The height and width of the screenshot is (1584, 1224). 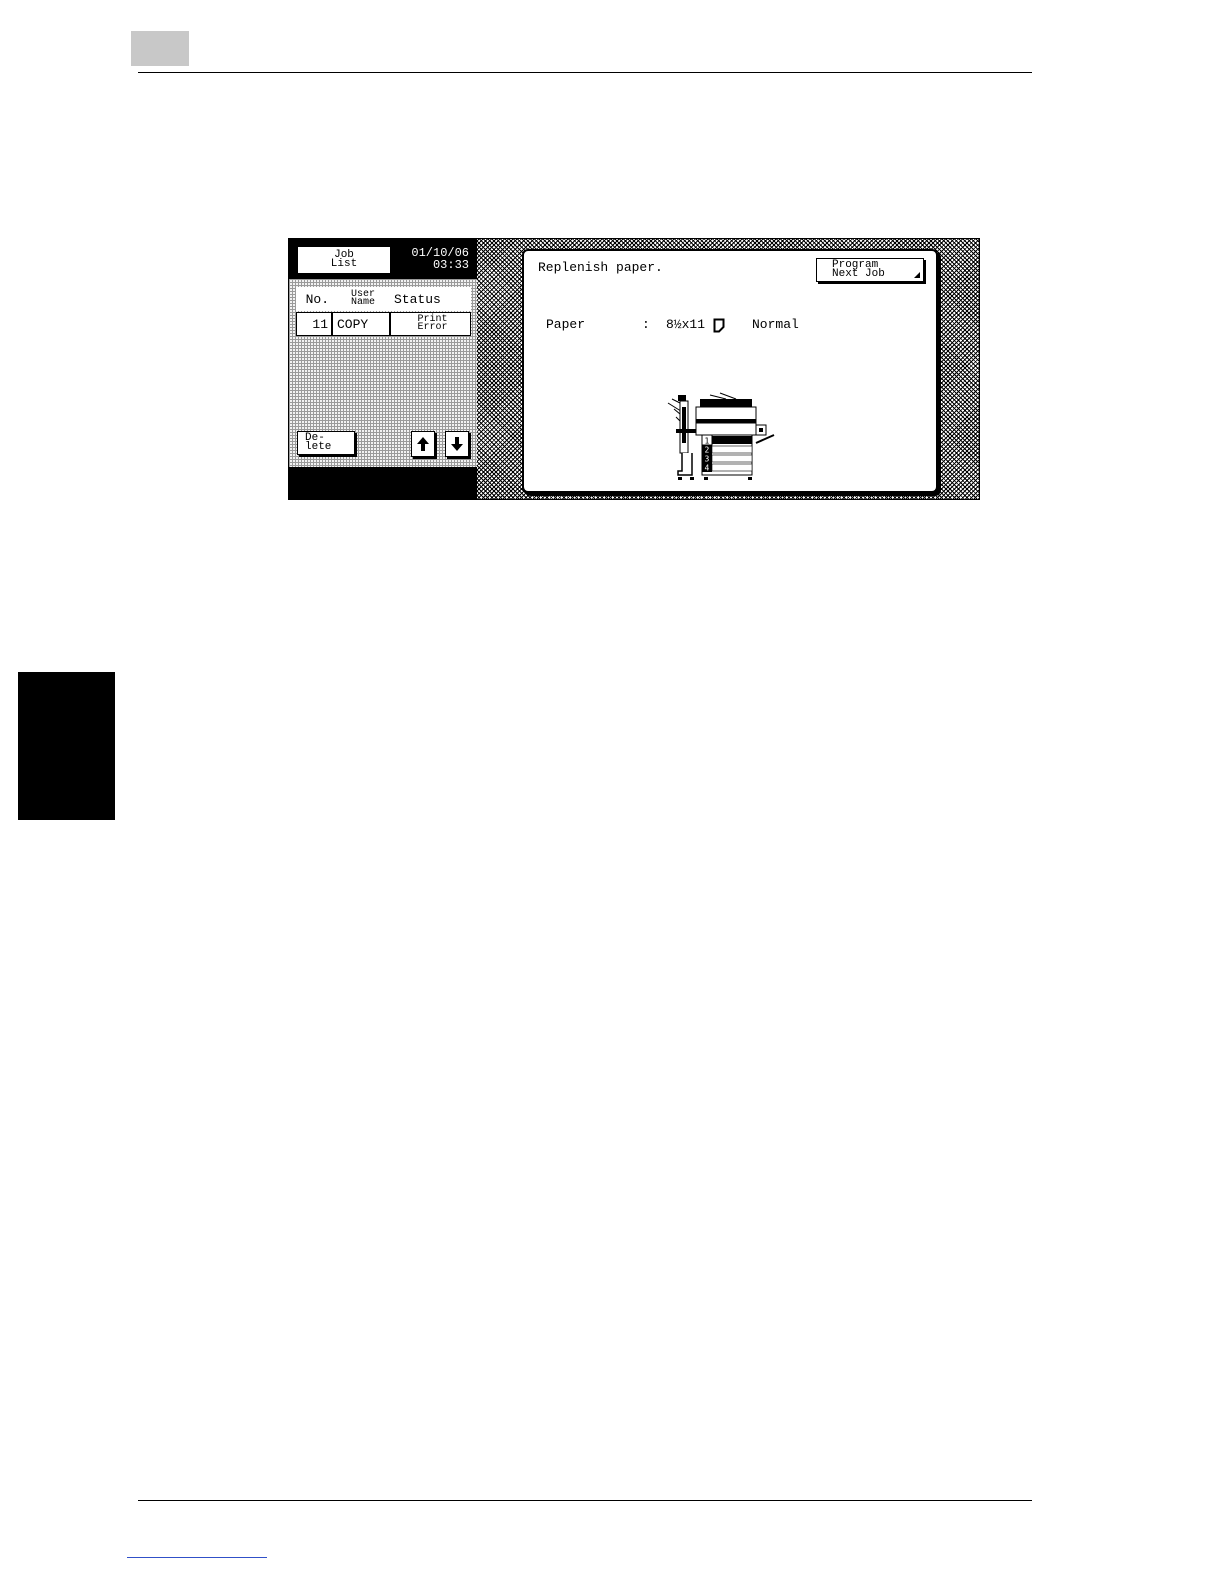 What do you see at coordinates (917, 275) in the screenshot?
I see `corner-triangle-icon` at bounding box center [917, 275].